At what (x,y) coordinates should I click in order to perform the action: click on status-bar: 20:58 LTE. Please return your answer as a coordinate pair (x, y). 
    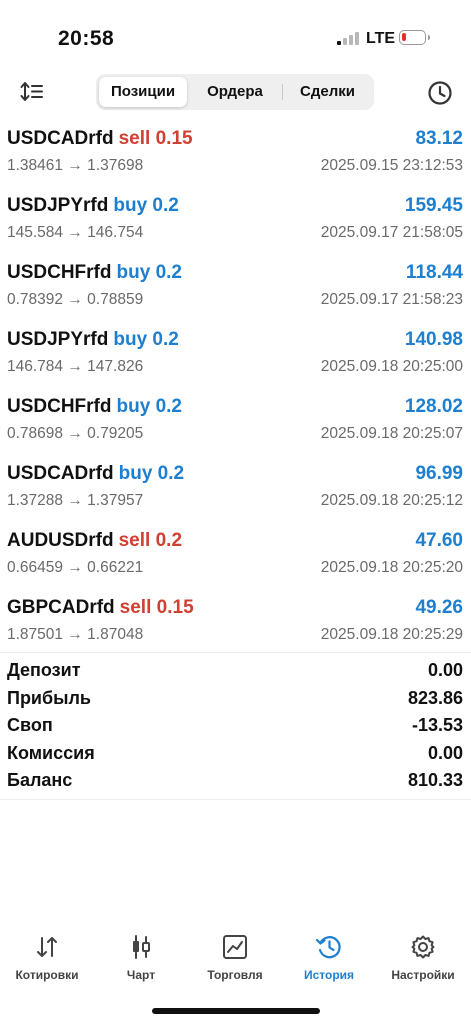
    Looking at the image, I should click on (235, 35).